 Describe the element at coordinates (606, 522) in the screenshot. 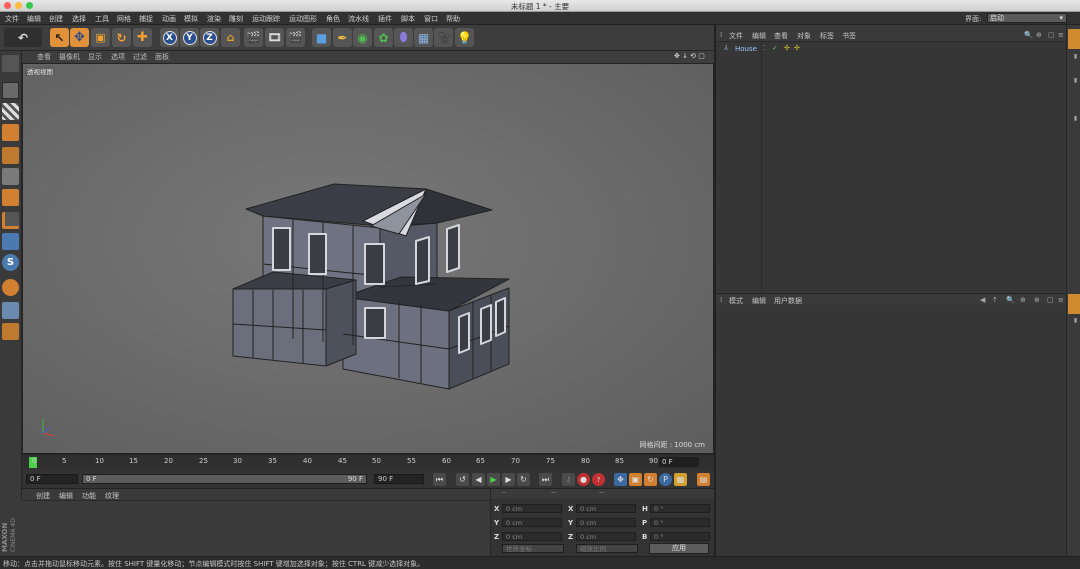

I see `size-y-field: 0 cm` at that location.